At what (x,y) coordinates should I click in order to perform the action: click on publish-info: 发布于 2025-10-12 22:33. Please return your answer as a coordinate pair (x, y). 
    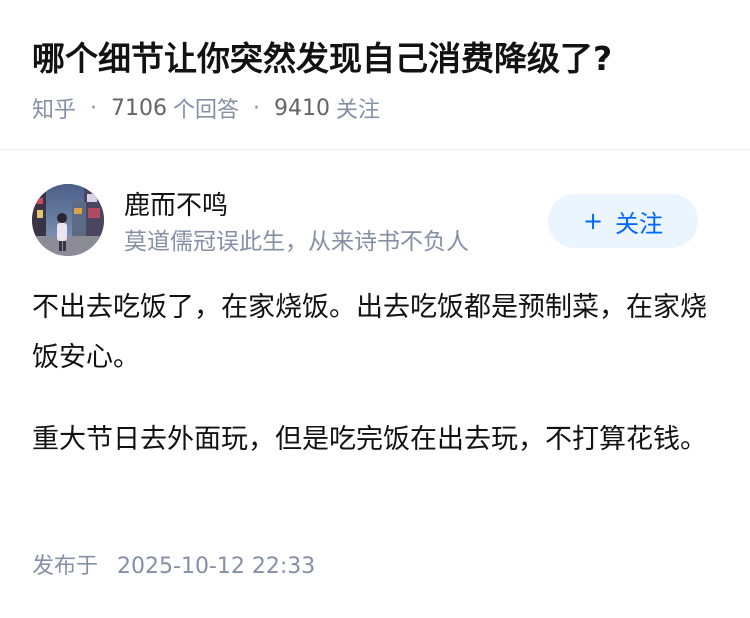
    Looking at the image, I should click on (173, 567).